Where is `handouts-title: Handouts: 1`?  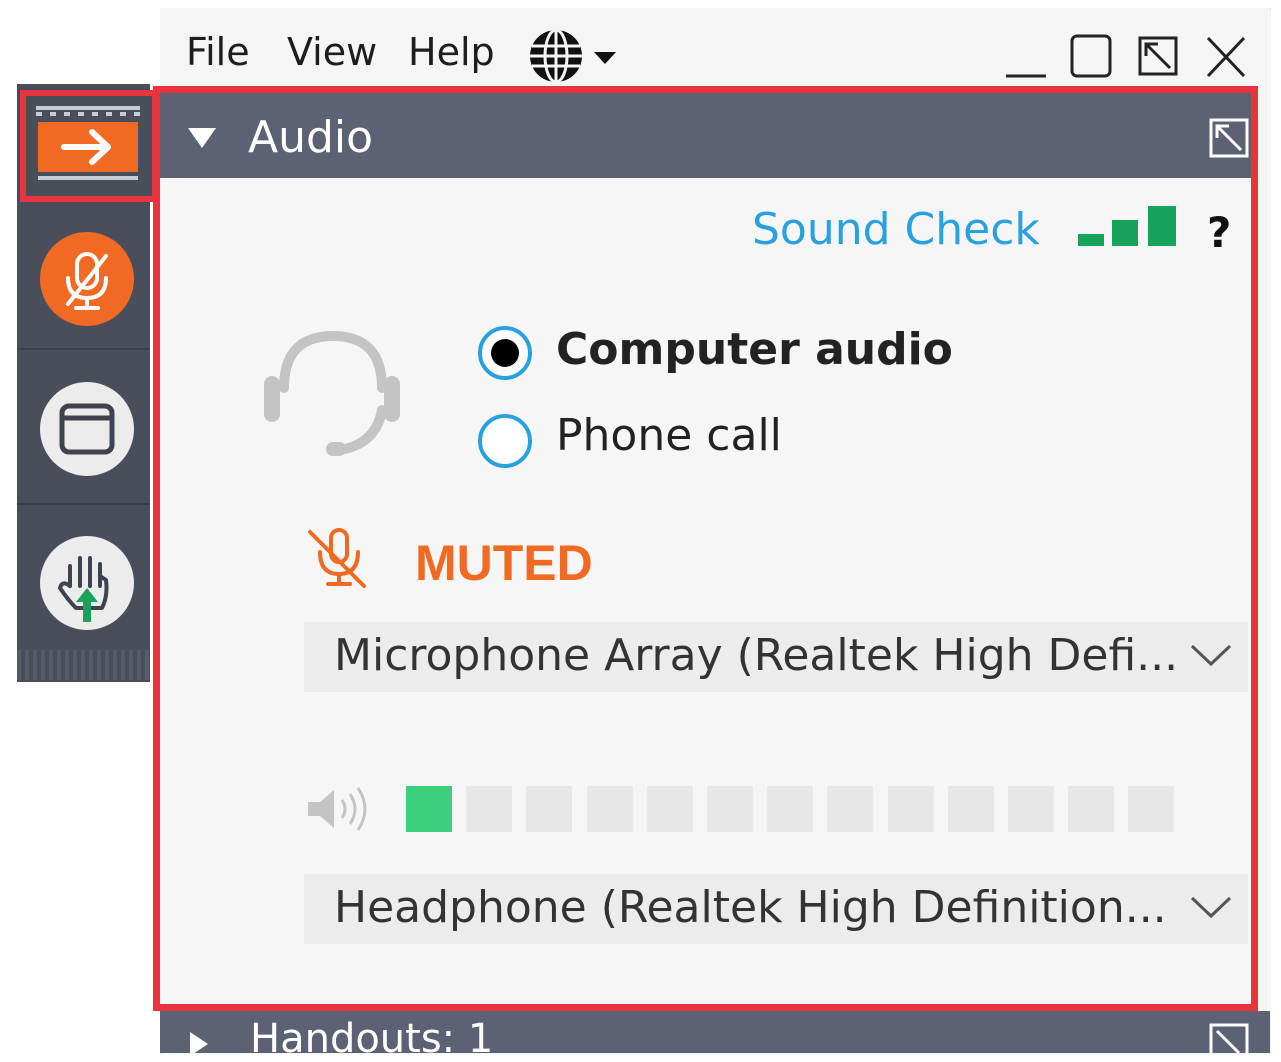 handouts-title: Handouts: 1 is located at coordinates (372, 1039).